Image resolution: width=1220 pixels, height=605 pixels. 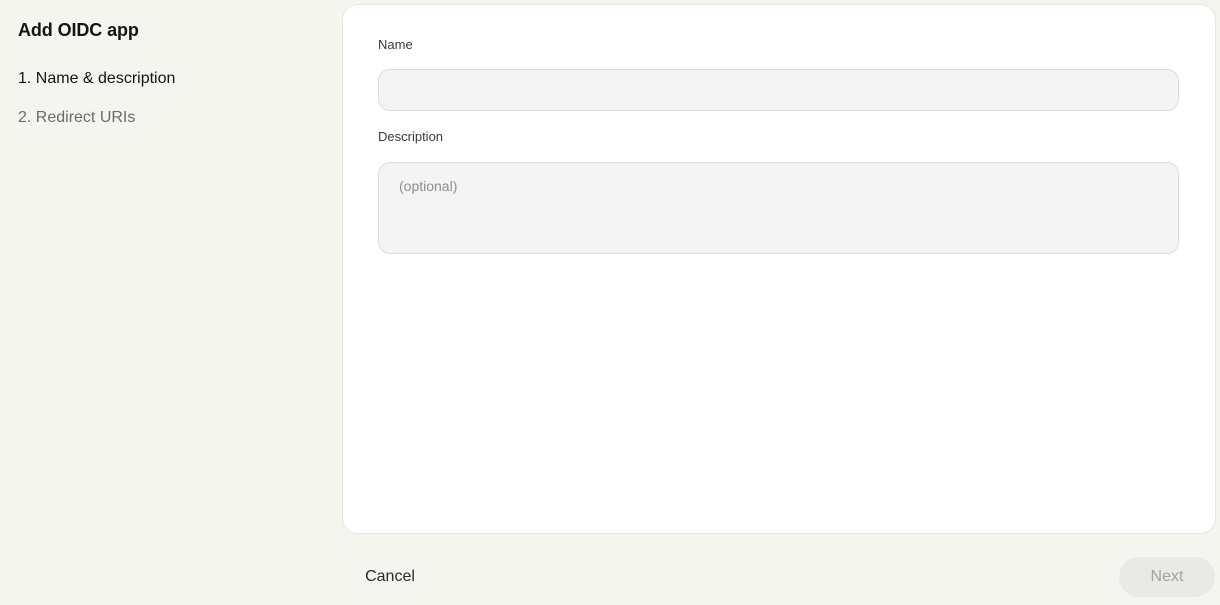 I want to click on next-button: Next, so click(x=1167, y=577).